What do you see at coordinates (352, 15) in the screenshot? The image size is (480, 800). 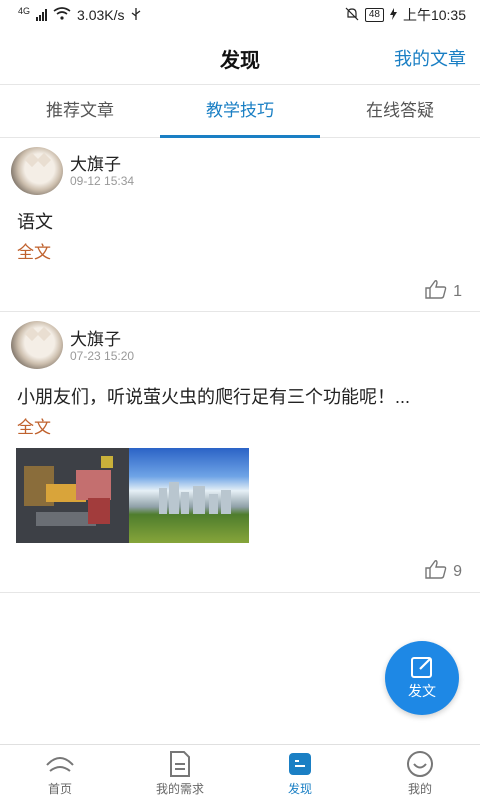 I see `mute-icon` at bounding box center [352, 15].